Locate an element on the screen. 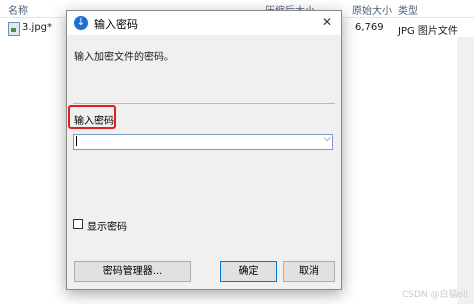 The width and height of the screenshot is (474, 304). dialog-titlebar: ↓ 输入密码 ✕ is located at coordinates (204, 23).